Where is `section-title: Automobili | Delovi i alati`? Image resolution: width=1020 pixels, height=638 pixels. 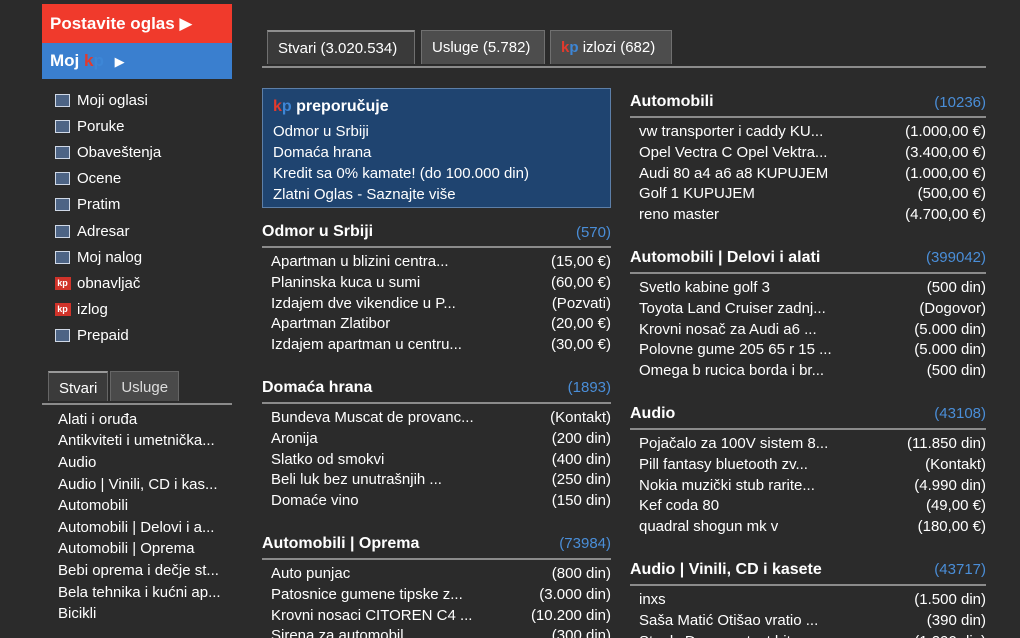 section-title: Automobili | Delovi i alati is located at coordinates (725, 258).